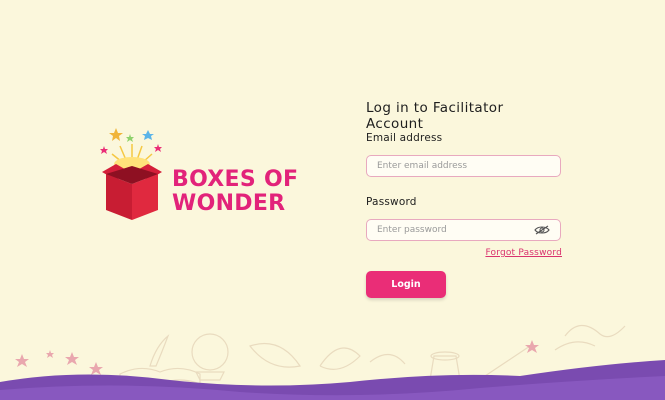 This screenshot has height=400, width=665. What do you see at coordinates (235, 179) in the screenshot?
I see `brand-line-1: BOXES OF` at bounding box center [235, 179].